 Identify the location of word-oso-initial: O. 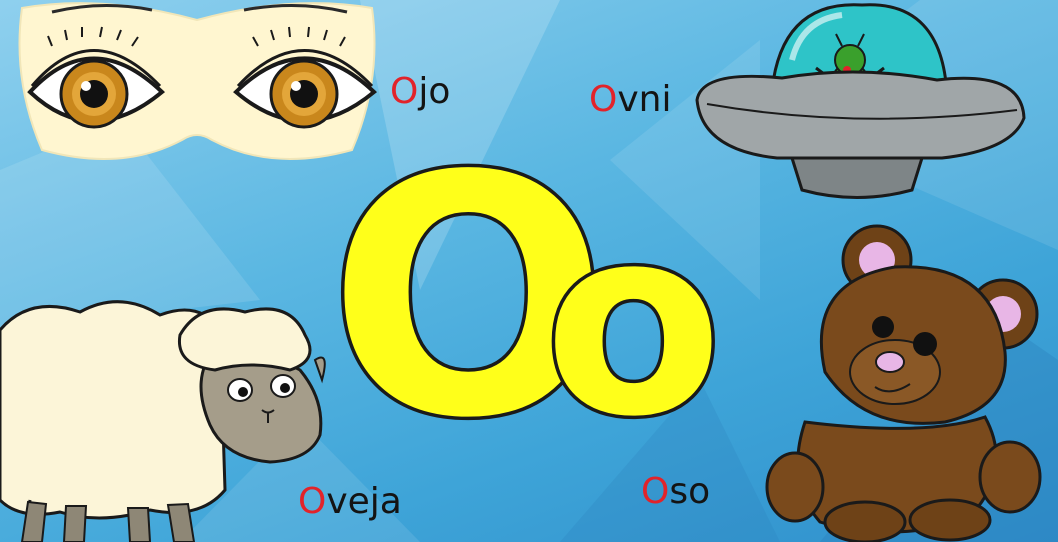
(655, 491).